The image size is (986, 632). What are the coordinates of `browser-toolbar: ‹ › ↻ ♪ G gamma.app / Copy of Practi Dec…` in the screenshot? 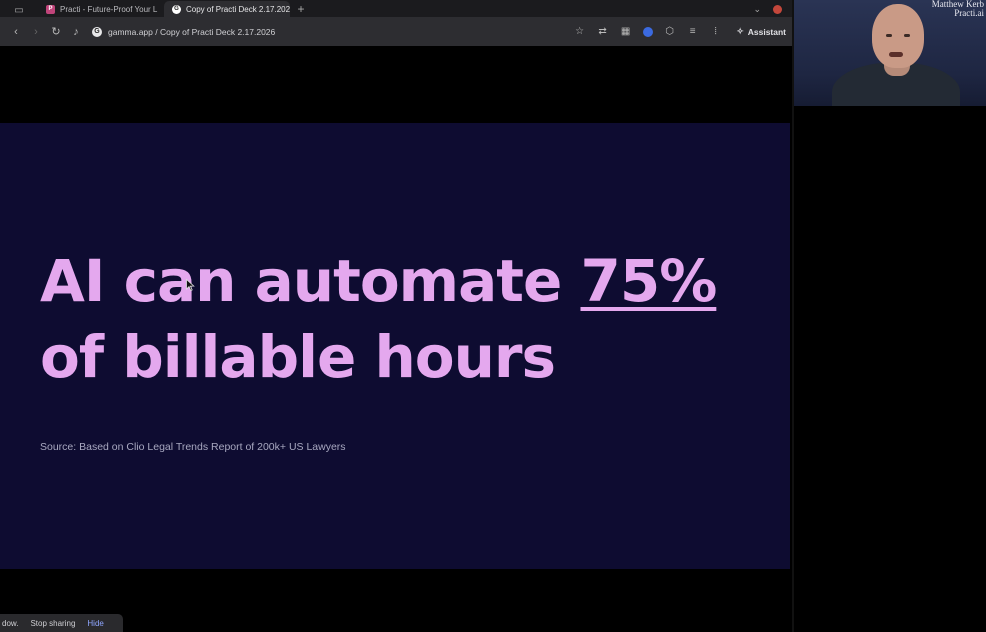 It's located at (396, 31).